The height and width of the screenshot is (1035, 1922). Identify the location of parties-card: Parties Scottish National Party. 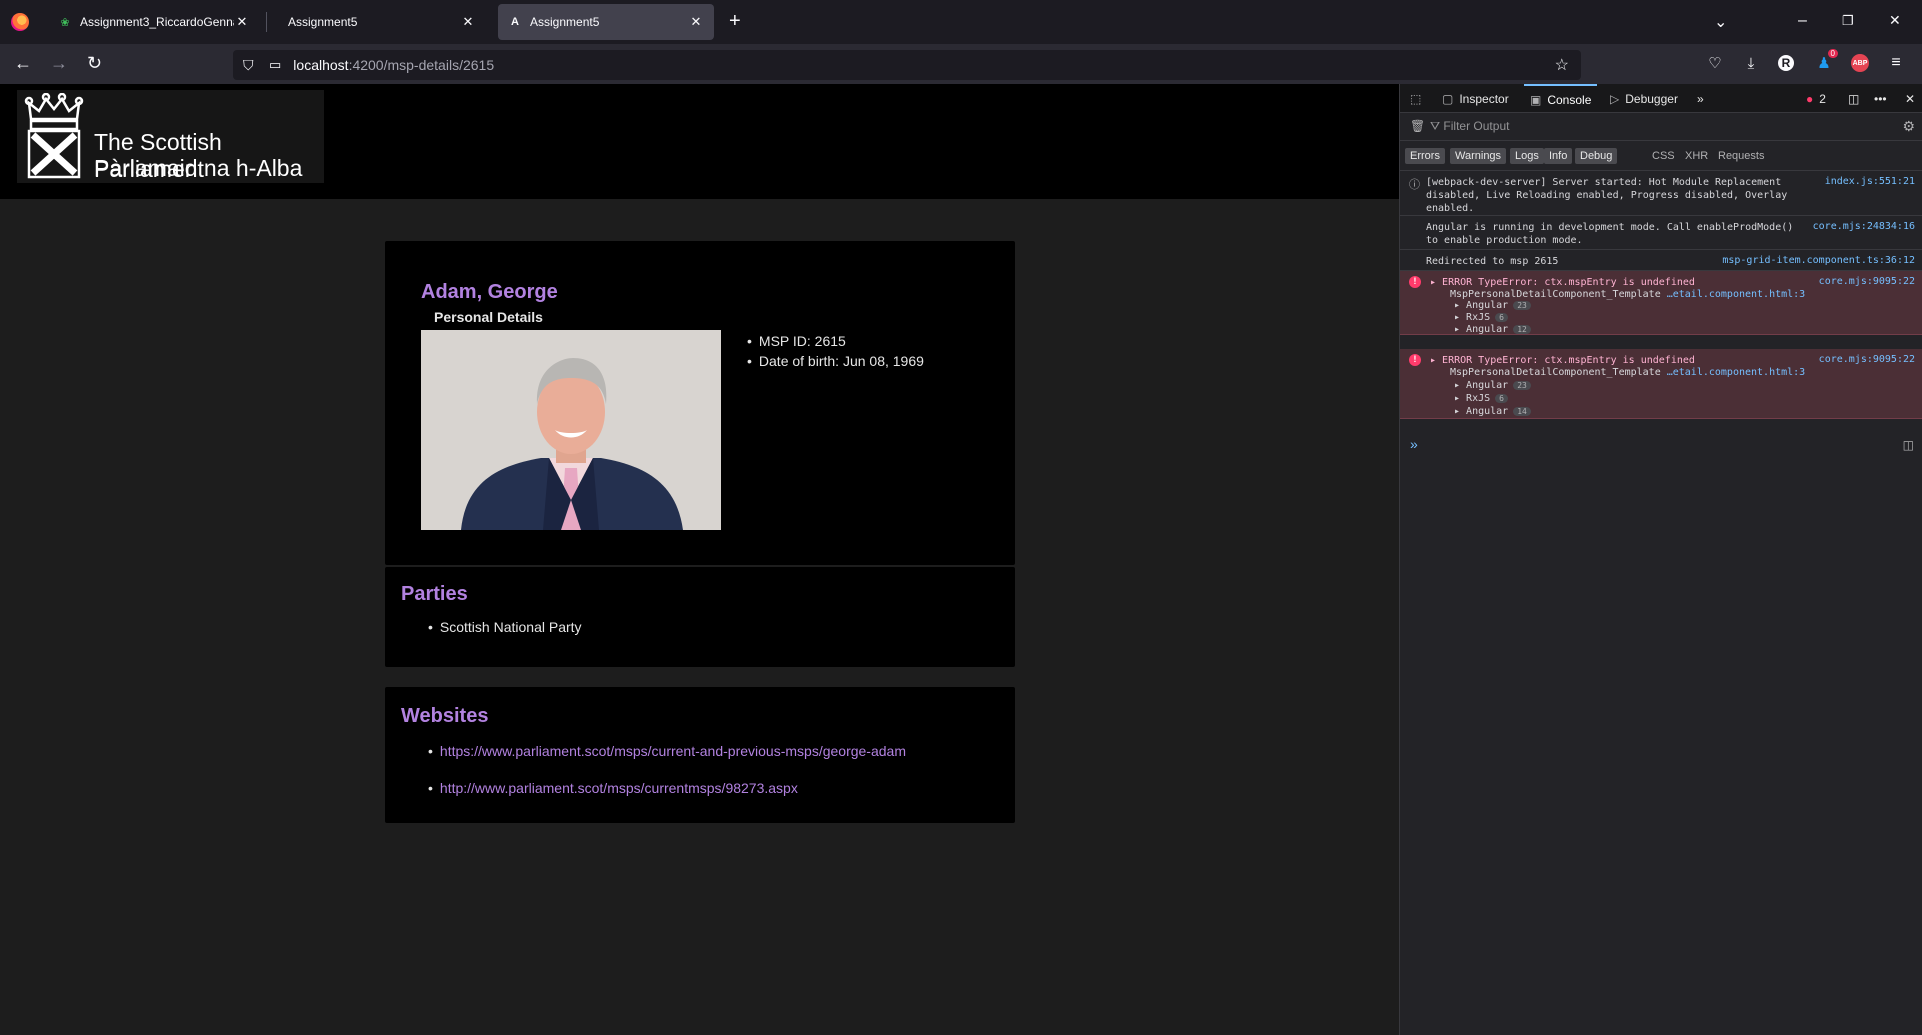
(700, 617).